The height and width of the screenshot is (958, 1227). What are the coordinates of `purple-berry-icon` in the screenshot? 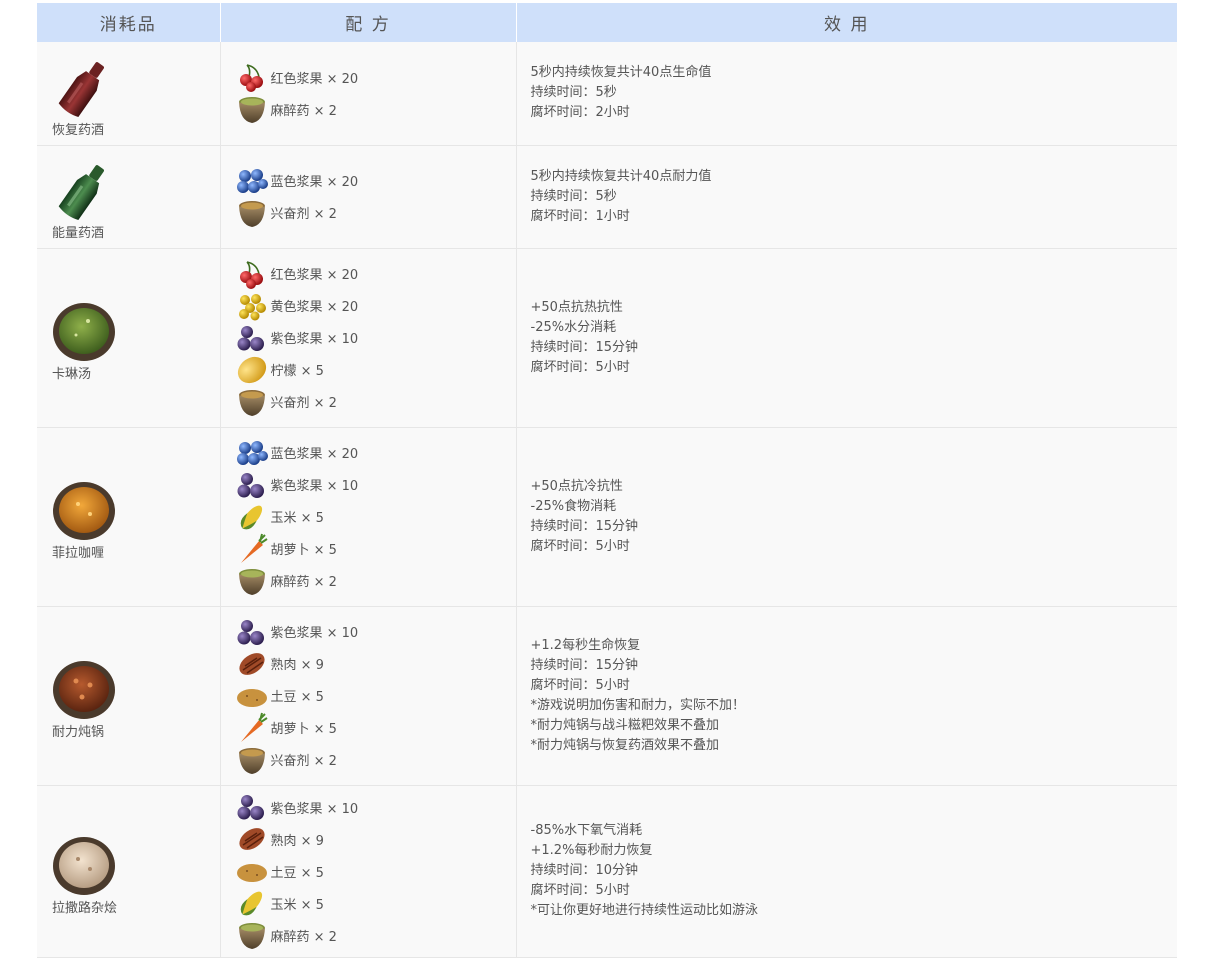 It's located at (250, 485).